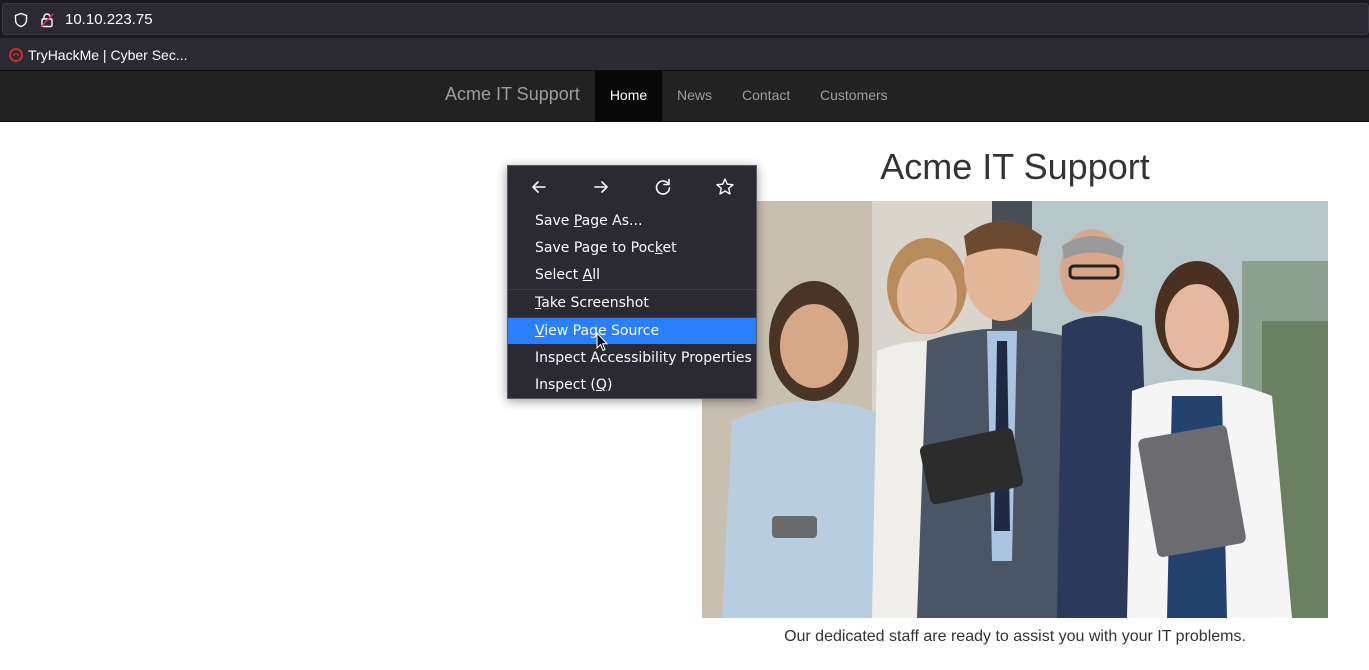 Image resolution: width=1369 pixels, height=670 pixels. Describe the element at coordinates (540, 331) in the screenshot. I see `menu-item-accesskey: V` at that location.